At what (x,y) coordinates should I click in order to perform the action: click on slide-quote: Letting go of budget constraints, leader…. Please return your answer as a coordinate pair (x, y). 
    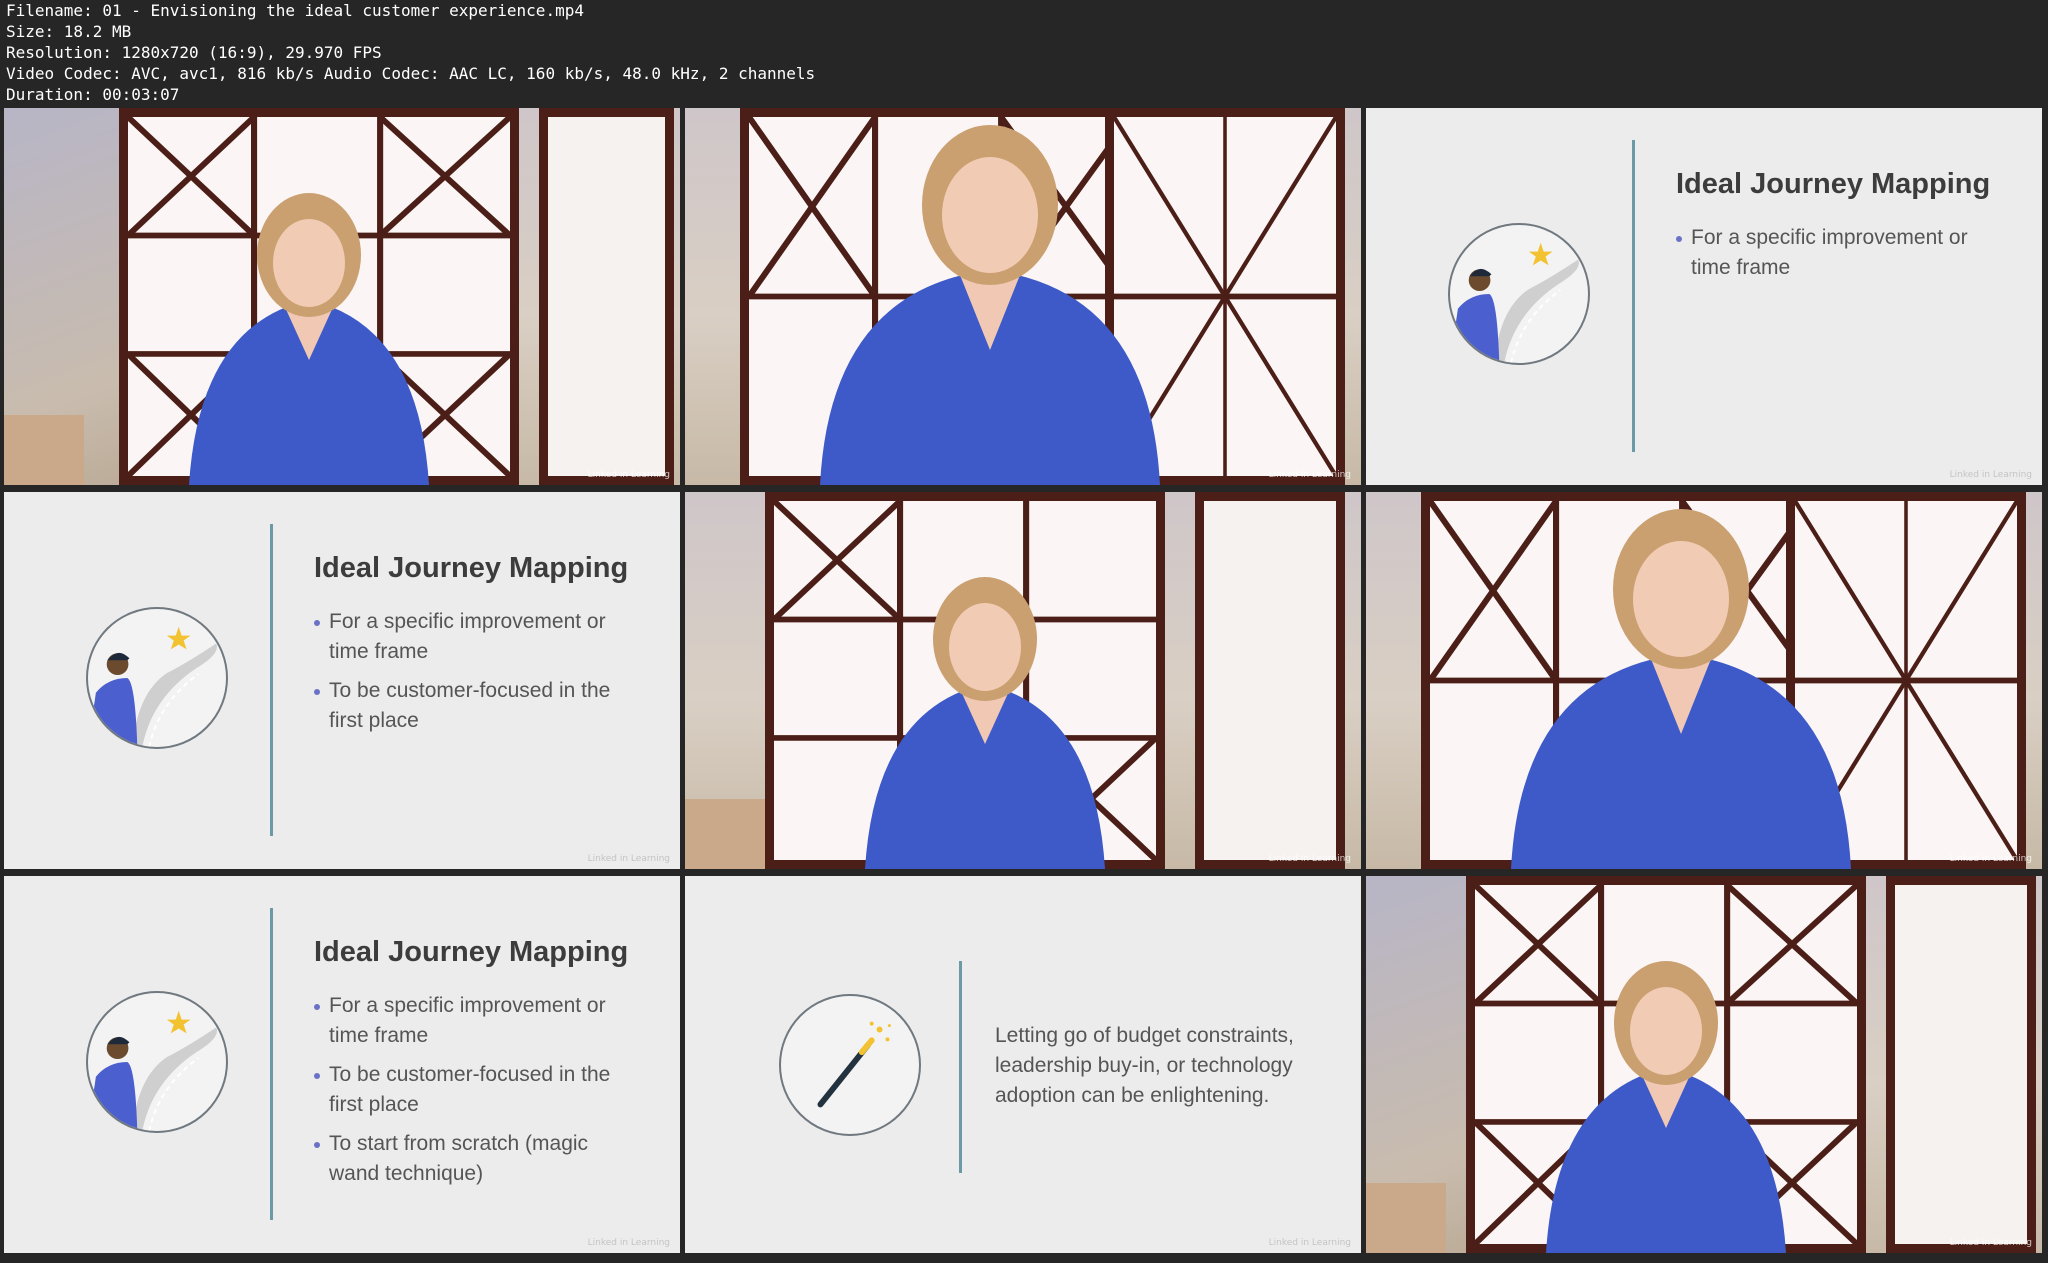
    Looking at the image, I should click on (1144, 1065).